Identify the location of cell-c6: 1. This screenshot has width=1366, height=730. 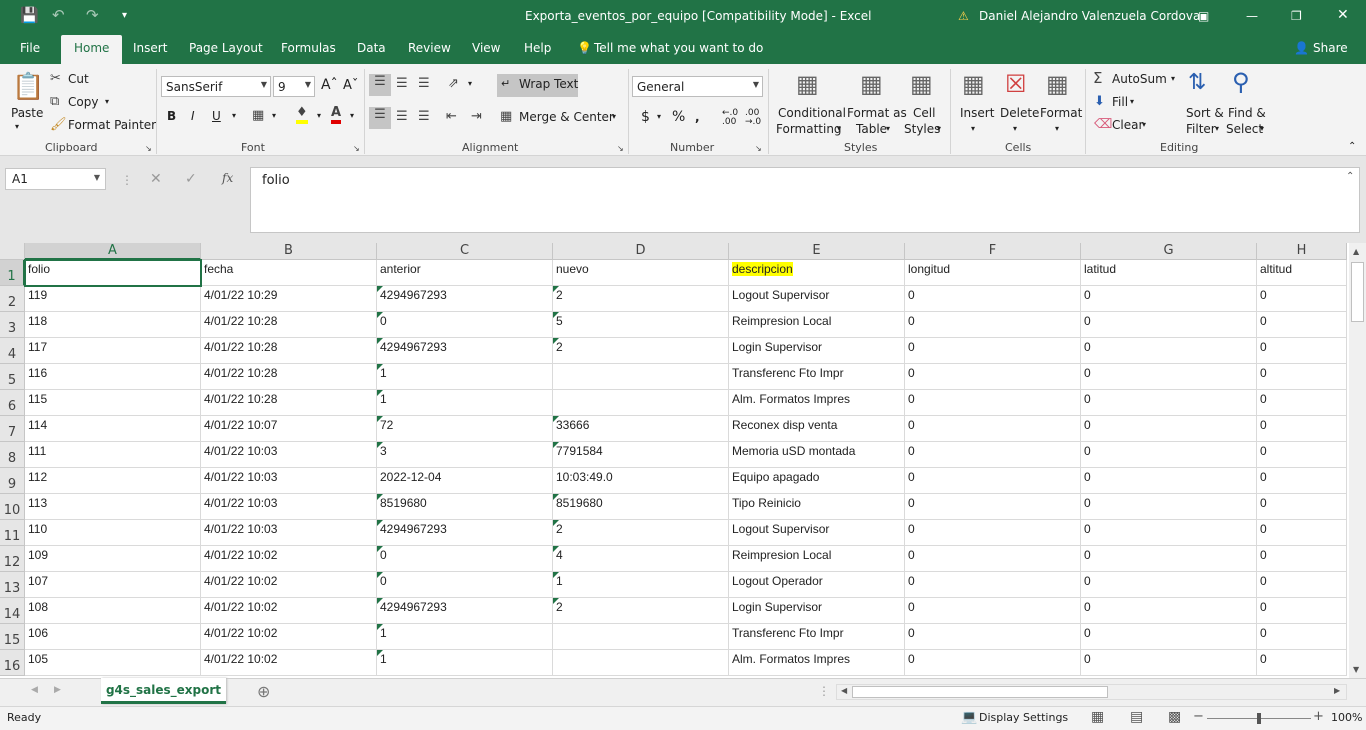
(465, 403).